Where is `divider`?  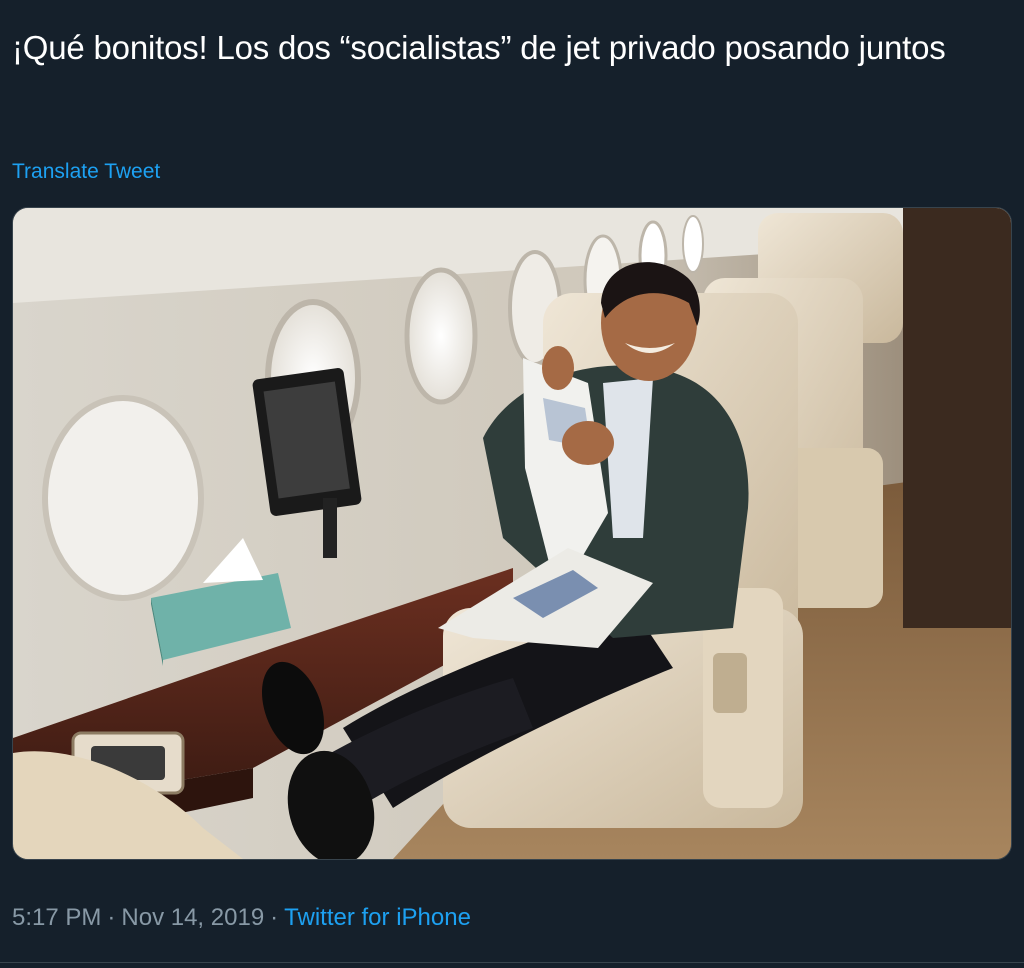 divider is located at coordinates (512, 962).